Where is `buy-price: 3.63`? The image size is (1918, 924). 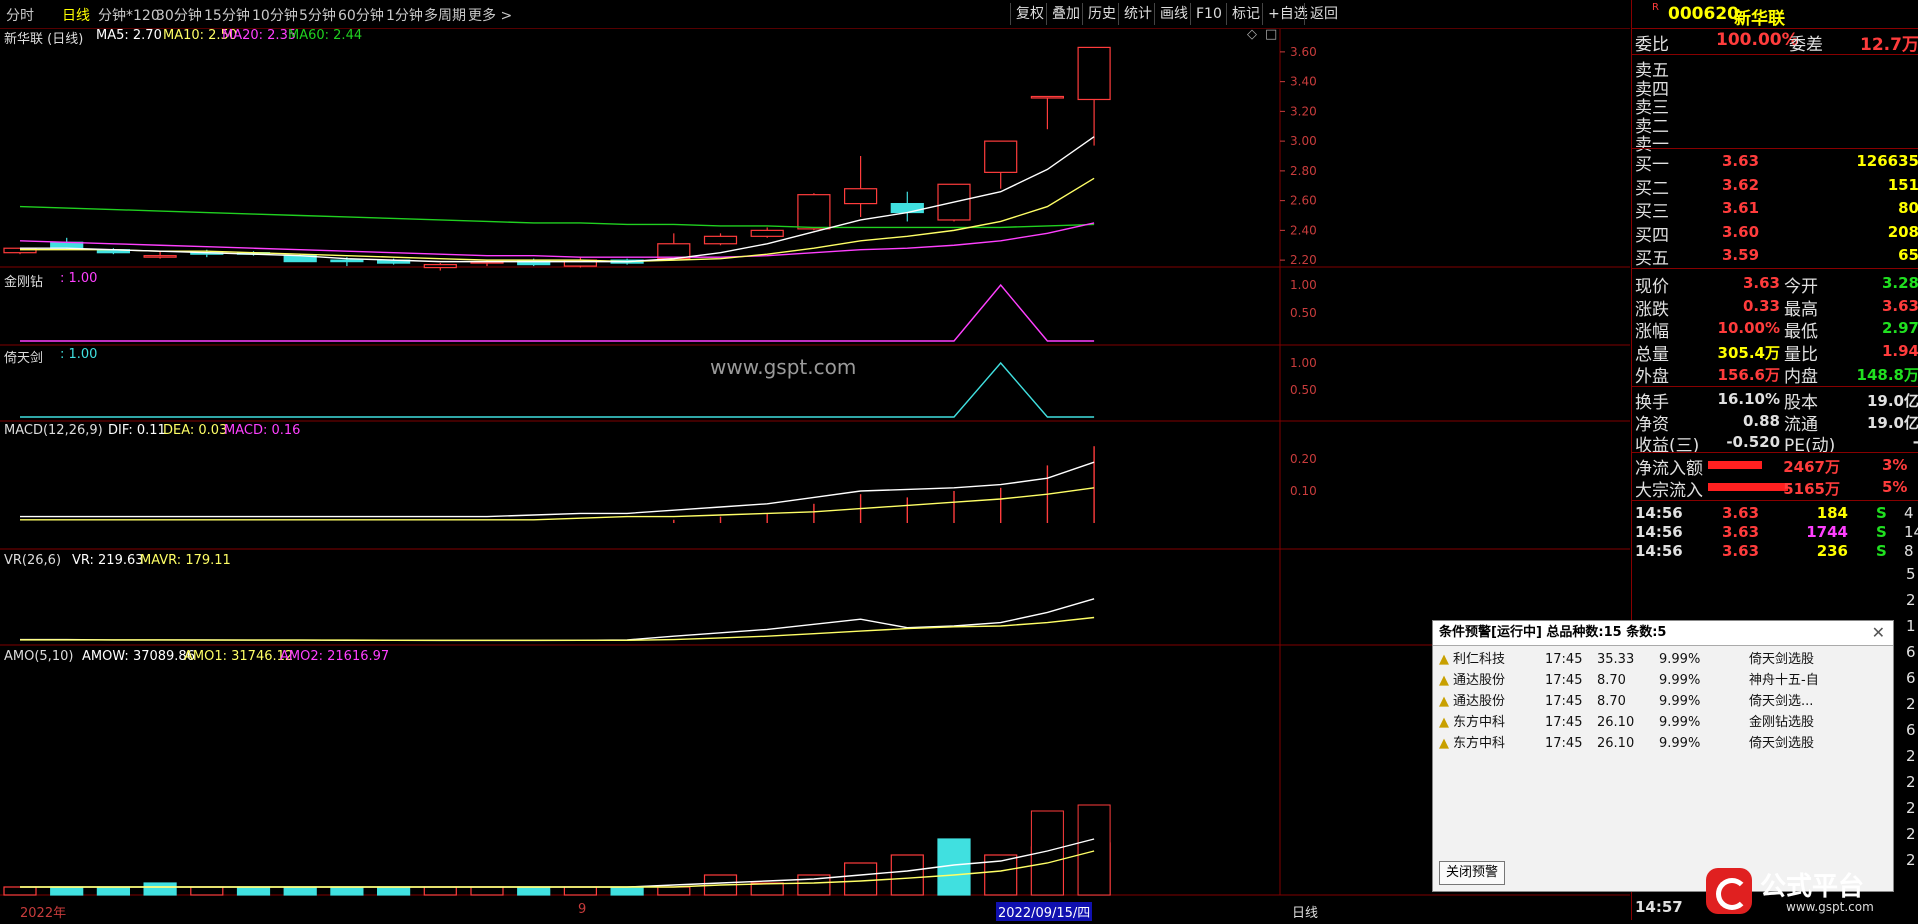 buy-price: 3.63 is located at coordinates (1741, 161).